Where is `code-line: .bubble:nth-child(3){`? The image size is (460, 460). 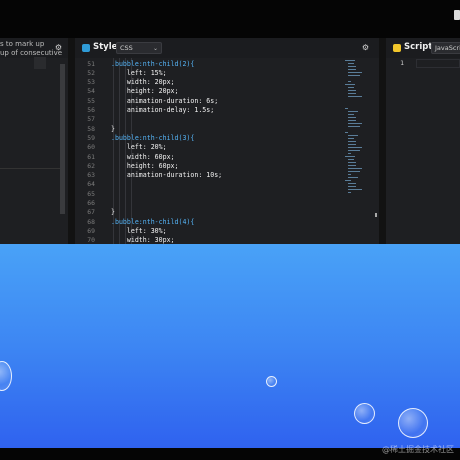 code-line: .bubble:nth-child(3){ is located at coordinates (152, 138).